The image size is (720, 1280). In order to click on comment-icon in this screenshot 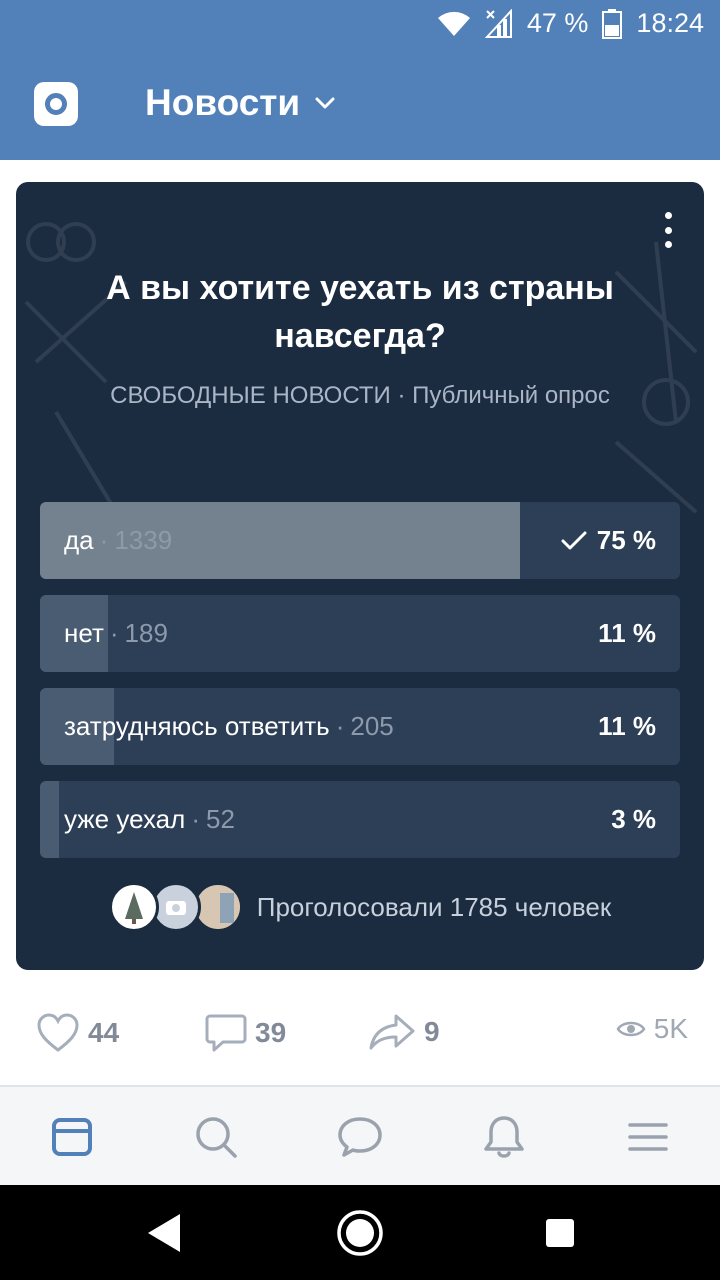, I will do `click(226, 1033)`.